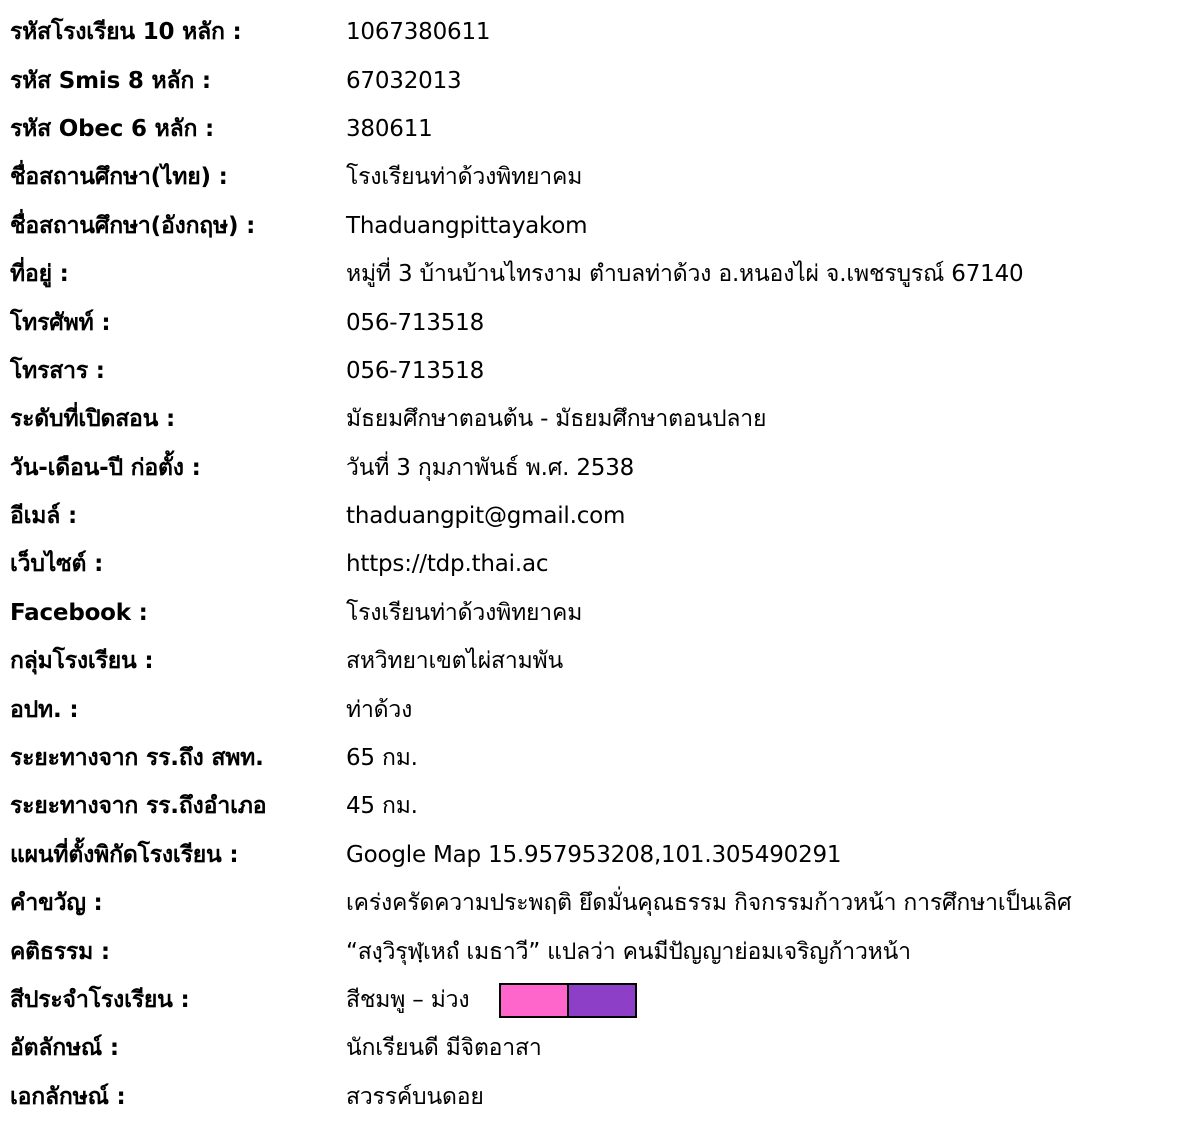 This screenshot has width=1186, height=1121. Describe the element at coordinates (60, 322) in the screenshot. I see `info-label: โทรศัพท์ :` at that location.